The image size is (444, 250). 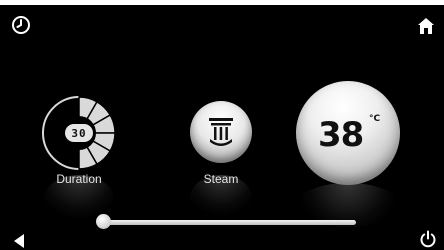 I want to click on power-button, so click(x=428, y=238).